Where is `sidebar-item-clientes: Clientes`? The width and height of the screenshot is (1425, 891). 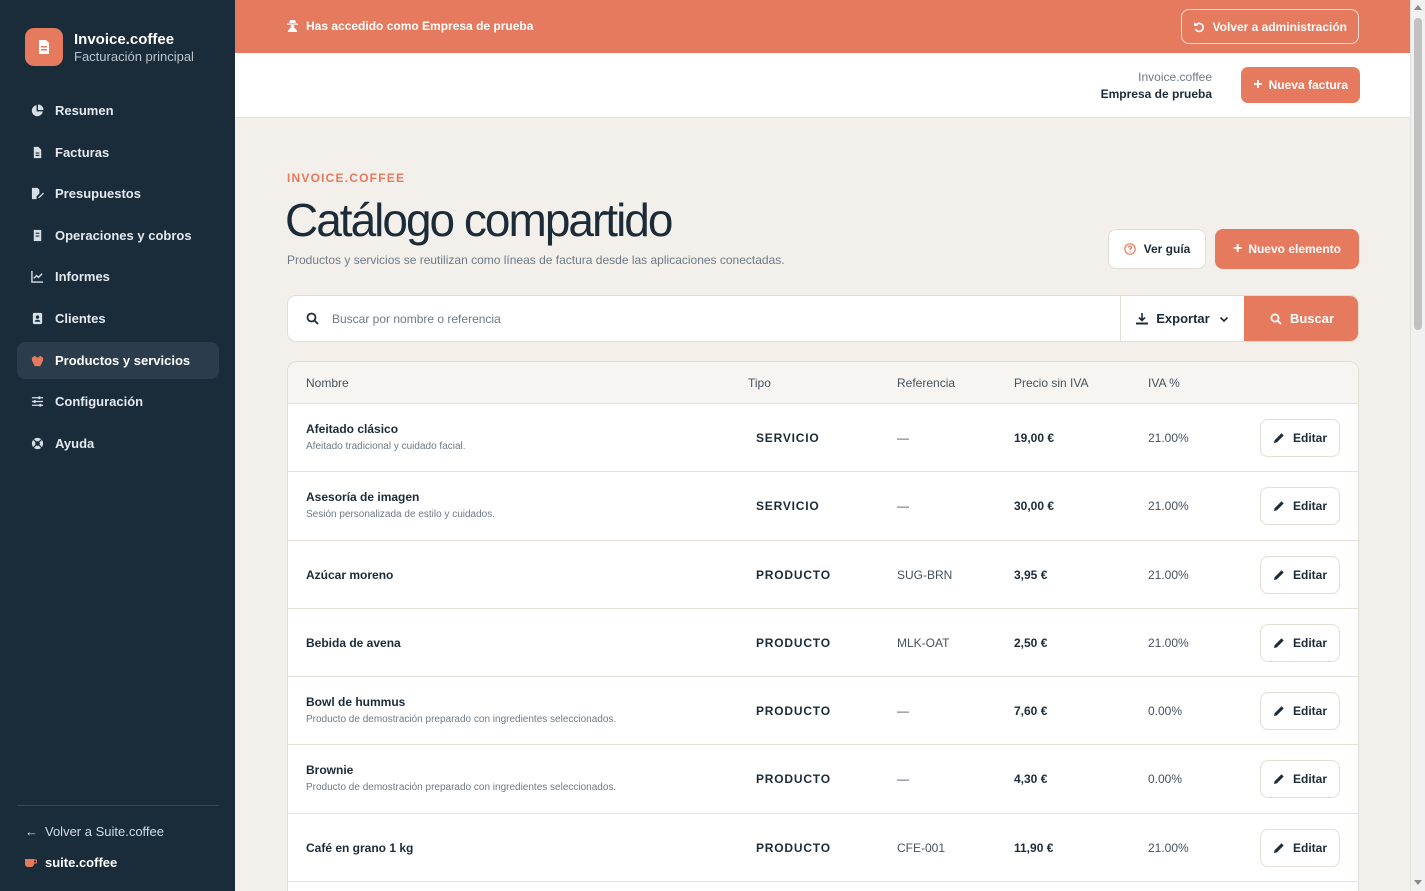
sidebar-item-clientes: Clientes is located at coordinates (118, 318).